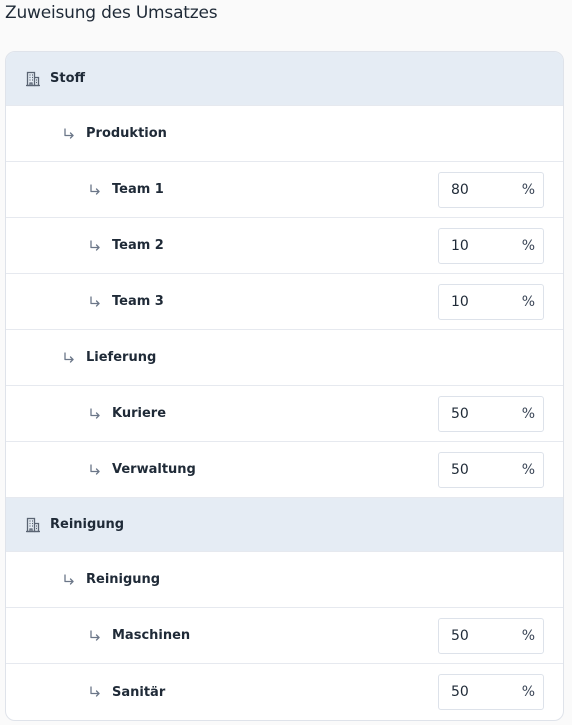  Describe the element at coordinates (284, 692) in the screenshot. I see `item-row-sanitaer: Sanitär %` at that location.